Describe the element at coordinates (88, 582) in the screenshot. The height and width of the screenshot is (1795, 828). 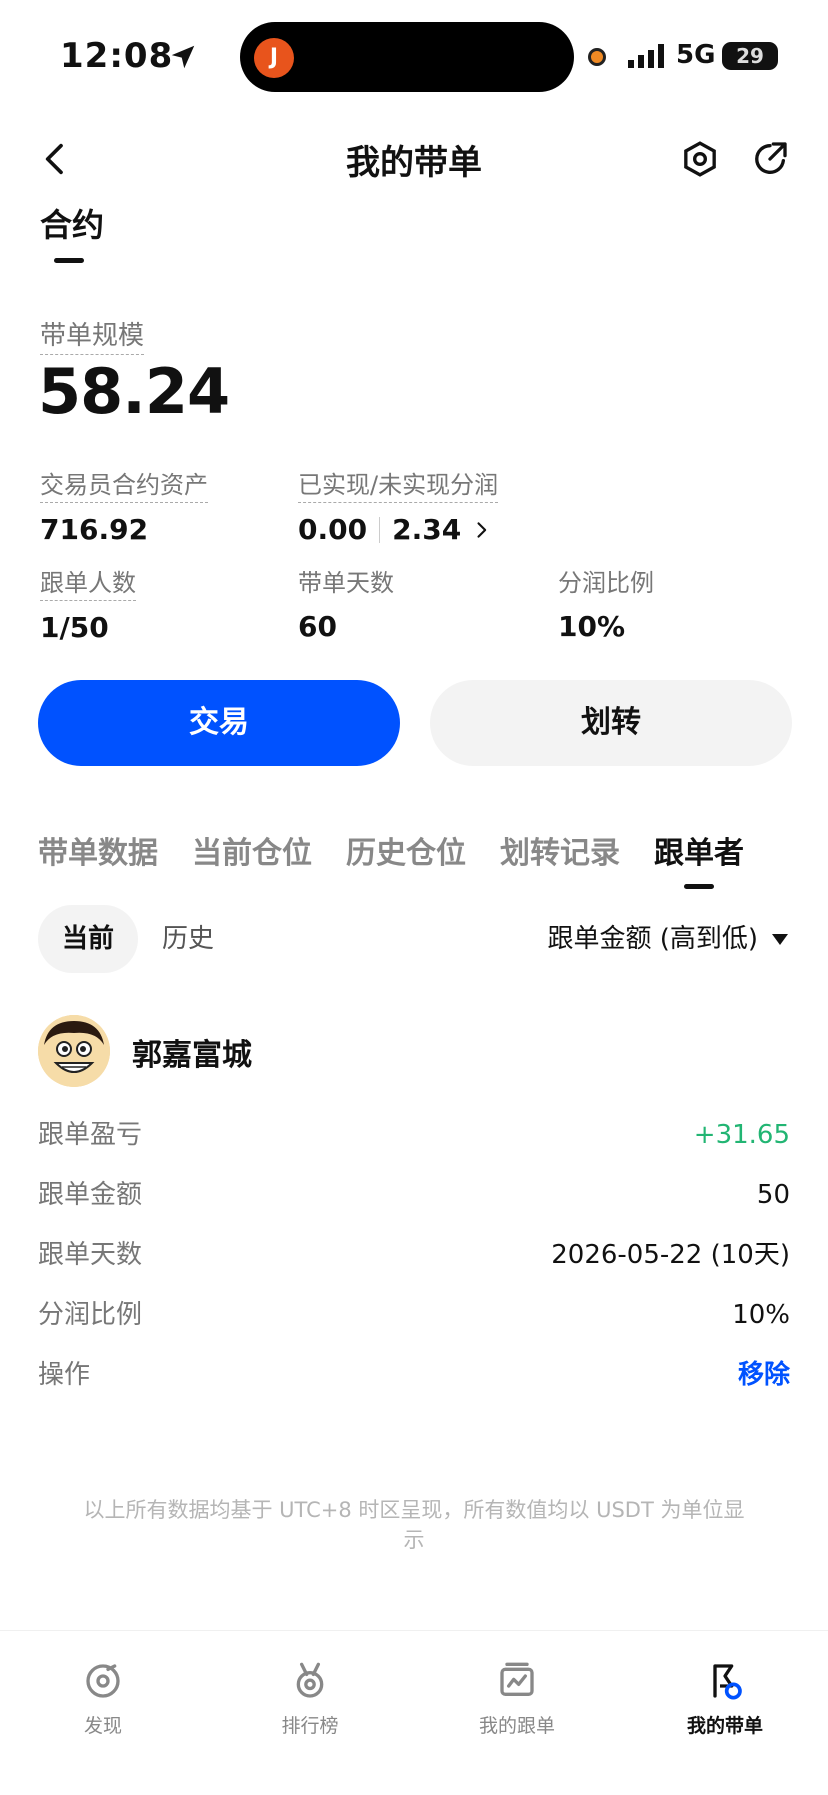
I see `stat-label: 跟单人数` at that location.